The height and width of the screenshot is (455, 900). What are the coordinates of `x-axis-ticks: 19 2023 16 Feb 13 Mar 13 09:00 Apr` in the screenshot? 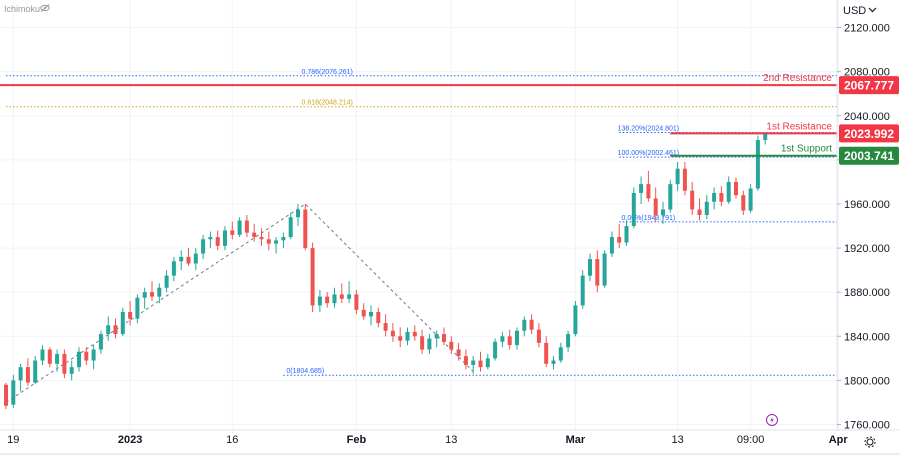 It's located at (427, 440).